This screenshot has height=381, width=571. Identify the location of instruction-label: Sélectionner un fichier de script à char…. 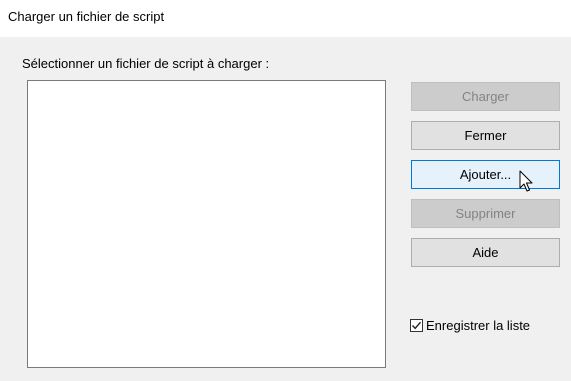
(146, 63).